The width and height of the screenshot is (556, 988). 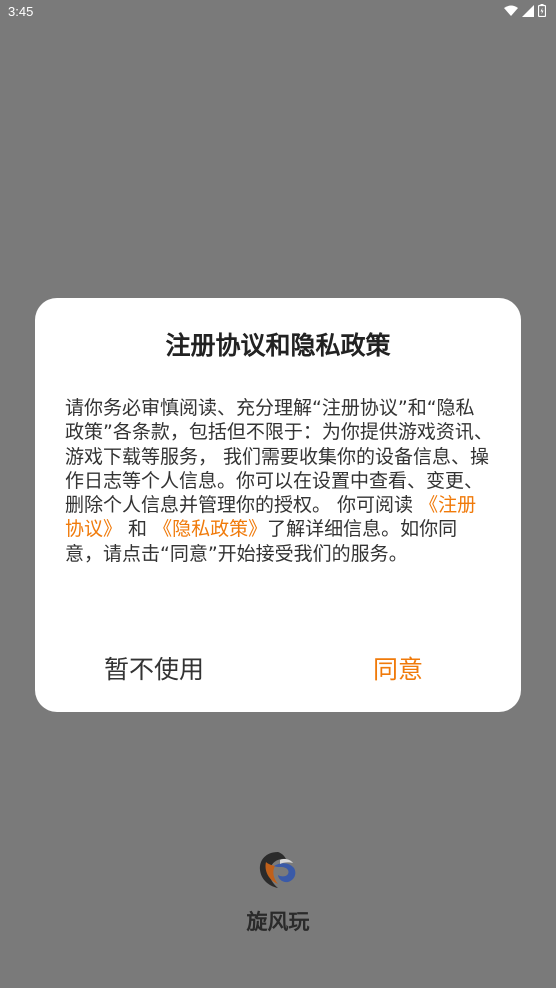 What do you see at coordinates (542, 10) in the screenshot?
I see `battery-icon` at bounding box center [542, 10].